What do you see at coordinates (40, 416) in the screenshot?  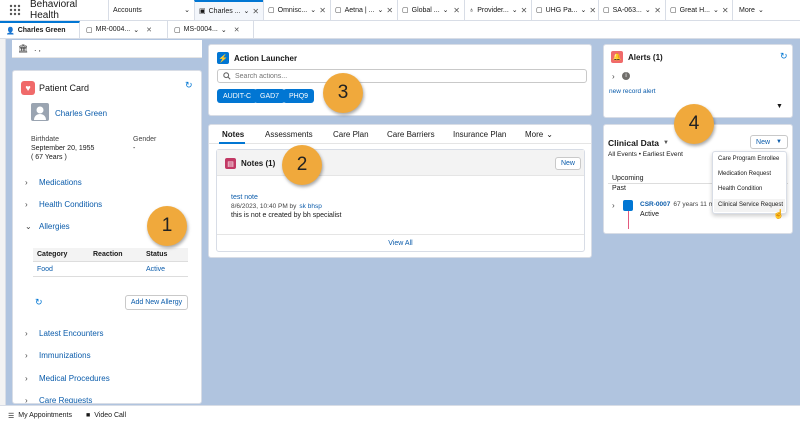 I see `my-appointments-button: ☰ My Appointments` at bounding box center [40, 416].